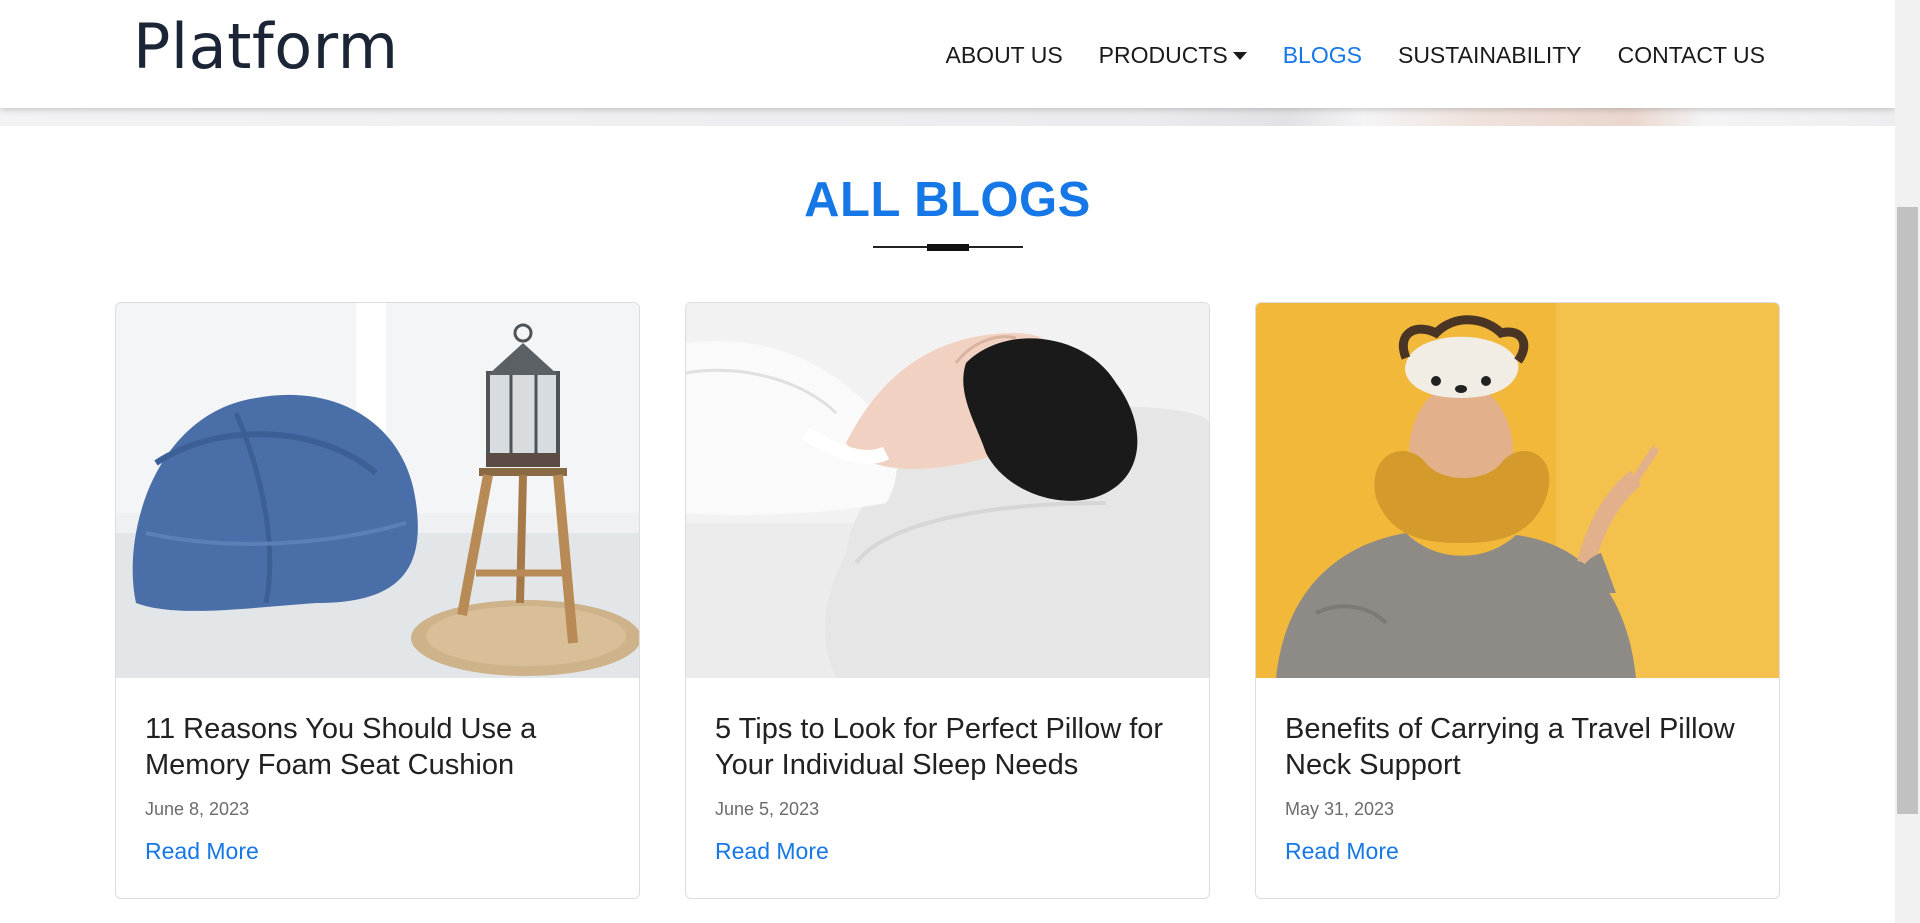 The height and width of the screenshot is (923, 1920). What do you see at coordinates (265, 47) in the screenshot?
I see `logo: Platform` at bounding box center [265, 47].